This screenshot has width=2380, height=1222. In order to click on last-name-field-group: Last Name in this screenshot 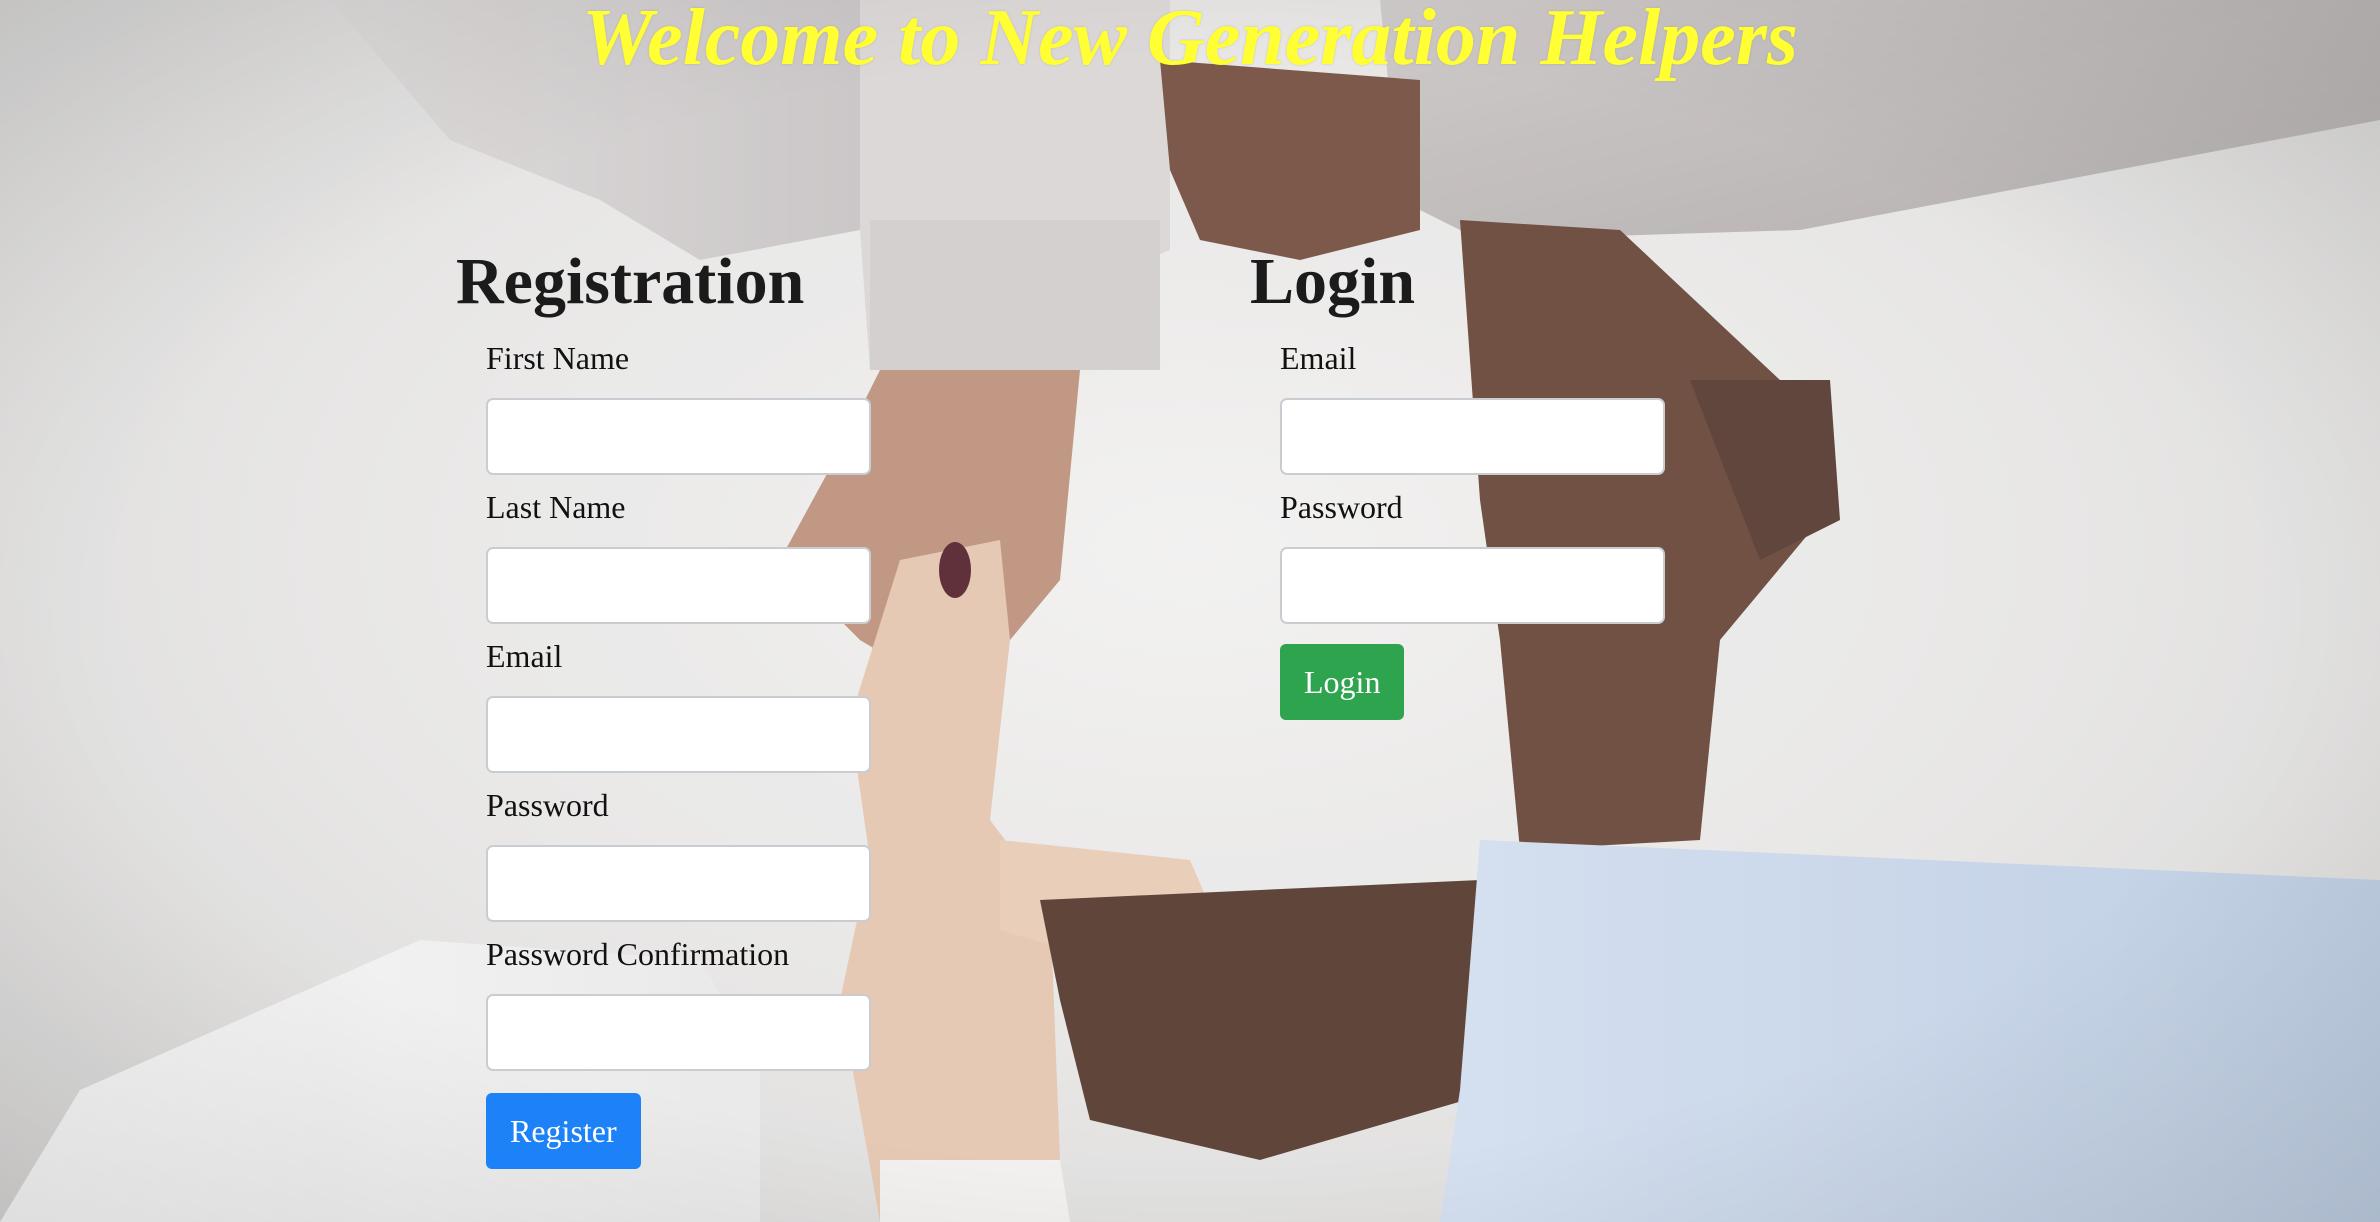, I will do `click(678, 556)`.